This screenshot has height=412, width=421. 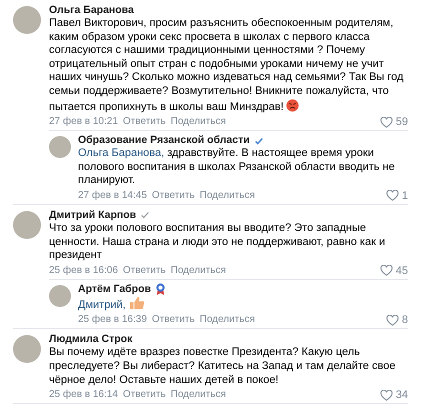 I want to click on mention-link: Ольга Баранова,, so click(x=121, y=153).